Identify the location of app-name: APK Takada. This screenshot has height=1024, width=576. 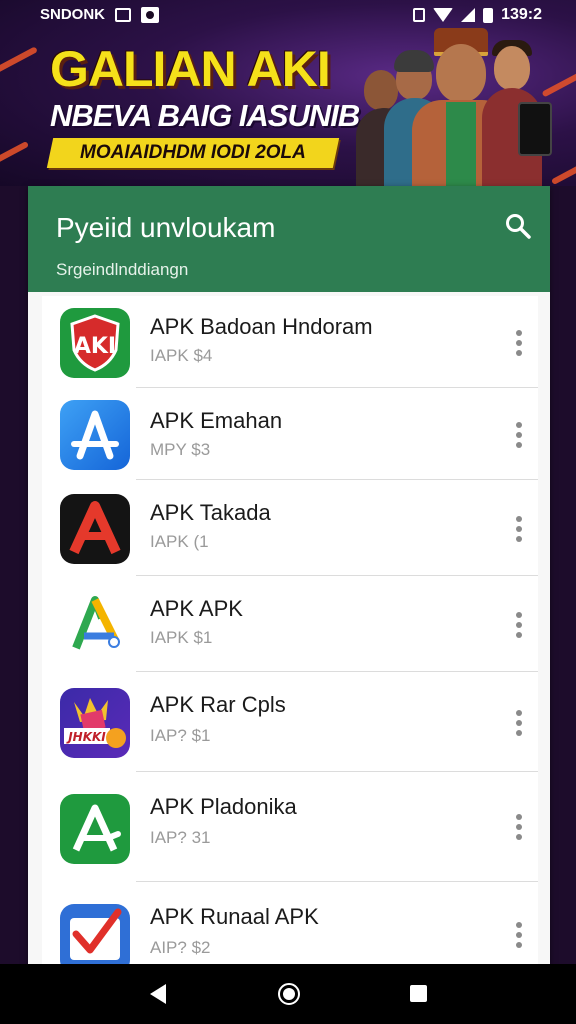
(210, 512).